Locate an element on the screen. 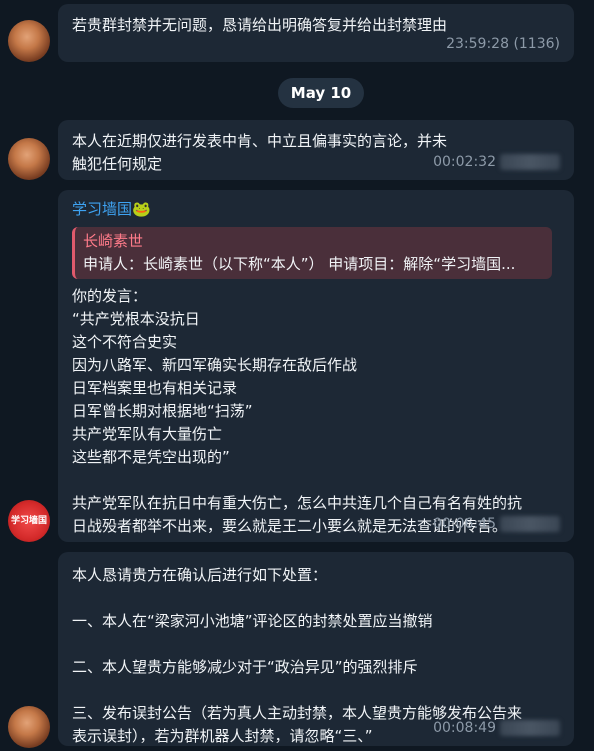  message-meta: 00:02:32 is located at coordinates (496, 162).